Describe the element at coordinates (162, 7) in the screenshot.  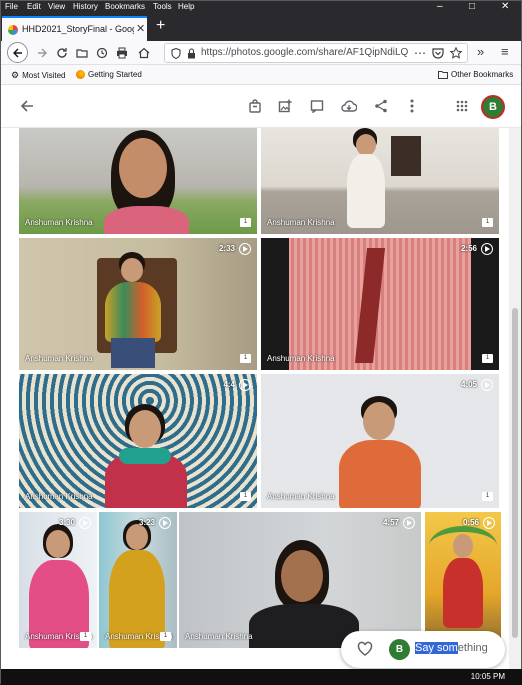
I see `menu-tools: Tools` at that location.